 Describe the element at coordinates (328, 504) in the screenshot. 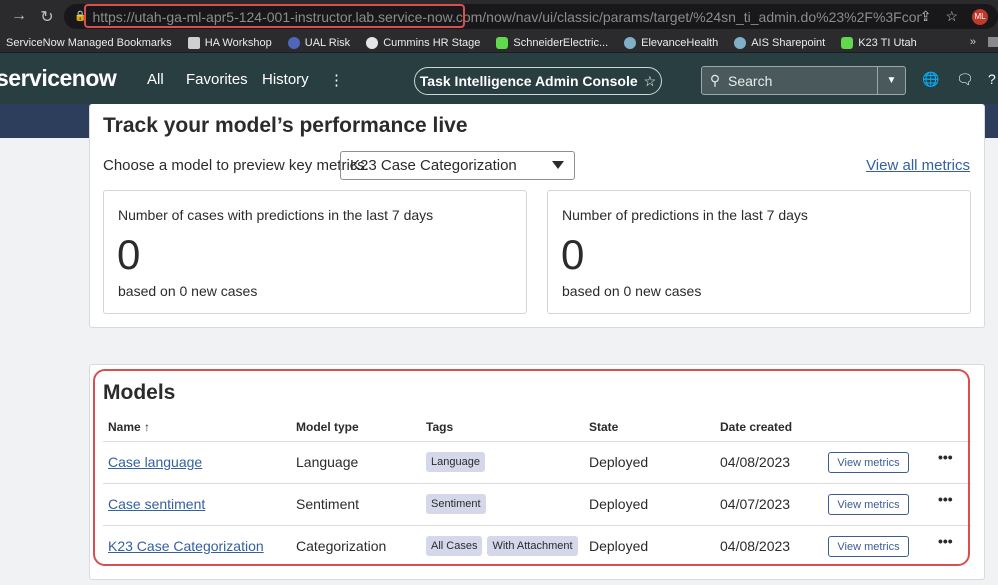

I see `model-type: Sentiment` at that location.